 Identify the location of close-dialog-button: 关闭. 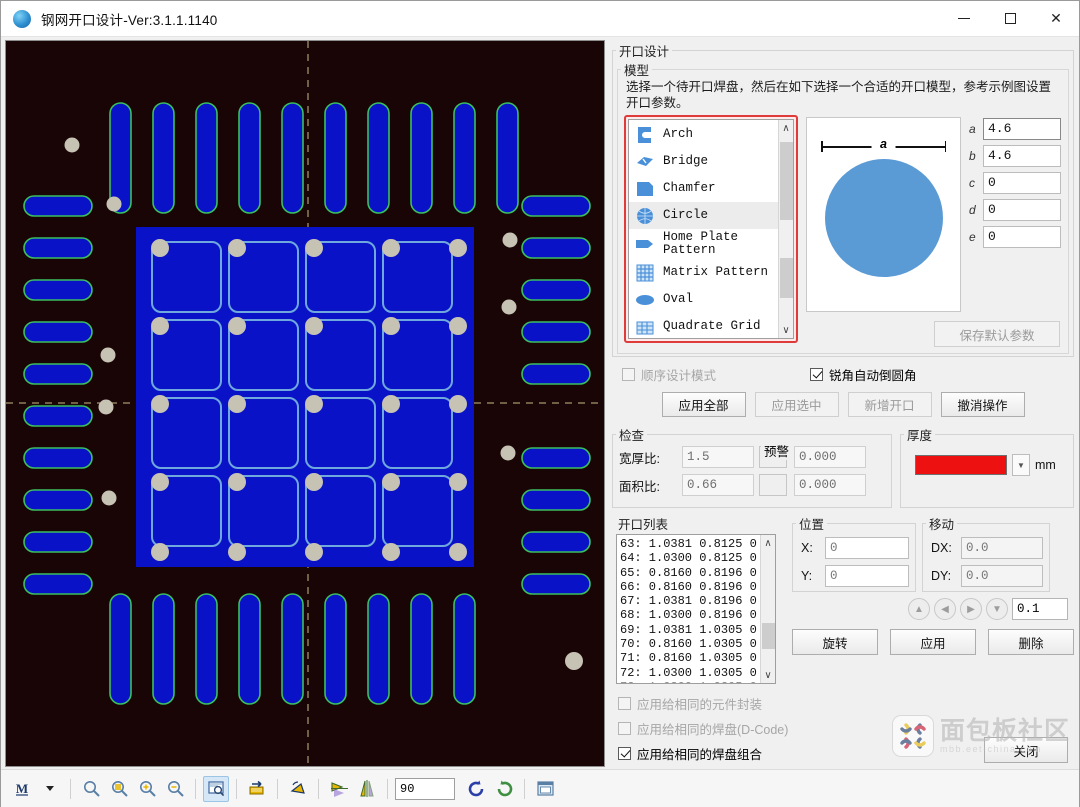
(1026, 750).